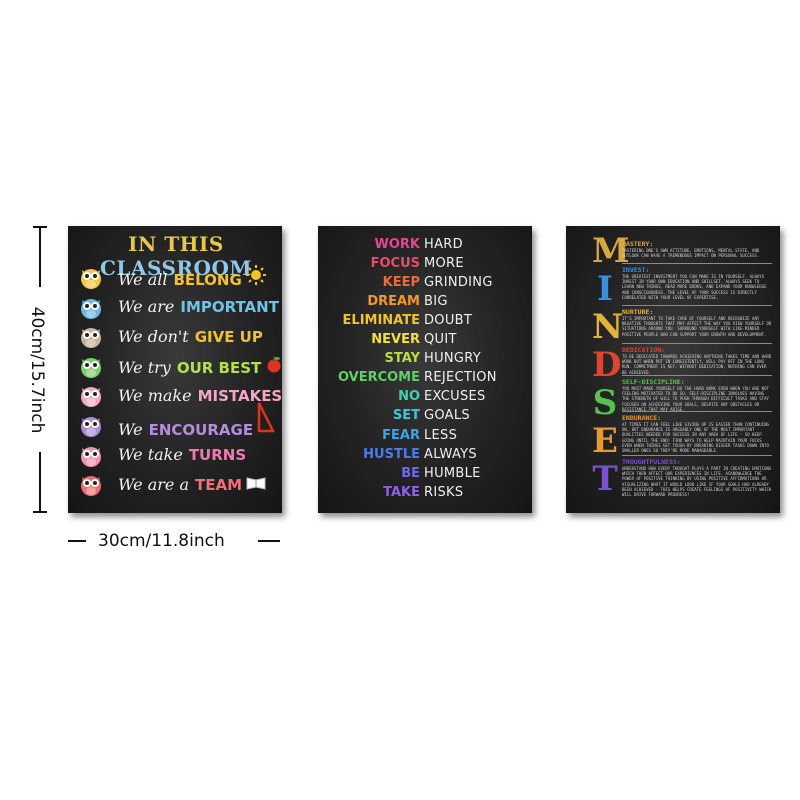 This screenshot has height=800, width=800. What do you see at coordinates (207, 280) in the screenshot?
I see `poster1-row-word: BELONG` at bounding box center [207, 280].